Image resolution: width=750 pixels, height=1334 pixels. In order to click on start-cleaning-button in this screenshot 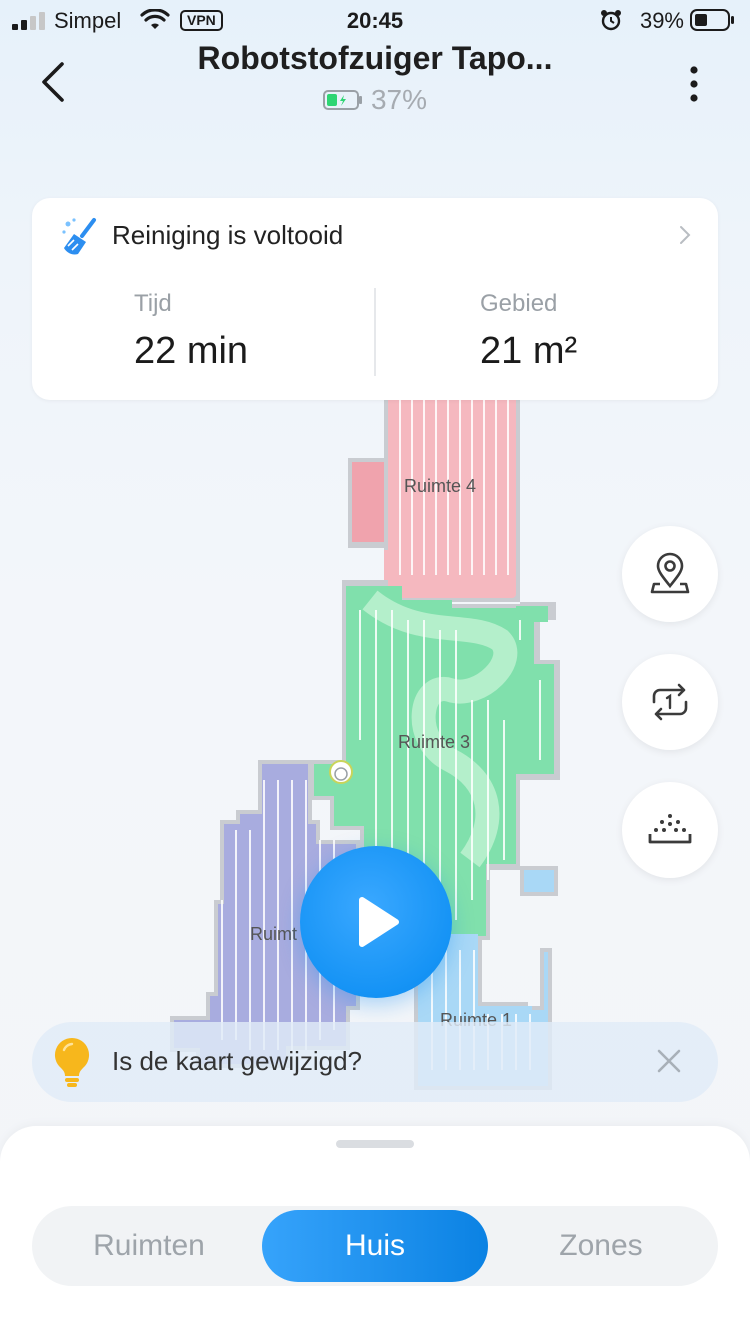, I will do `click(376, 922)`.